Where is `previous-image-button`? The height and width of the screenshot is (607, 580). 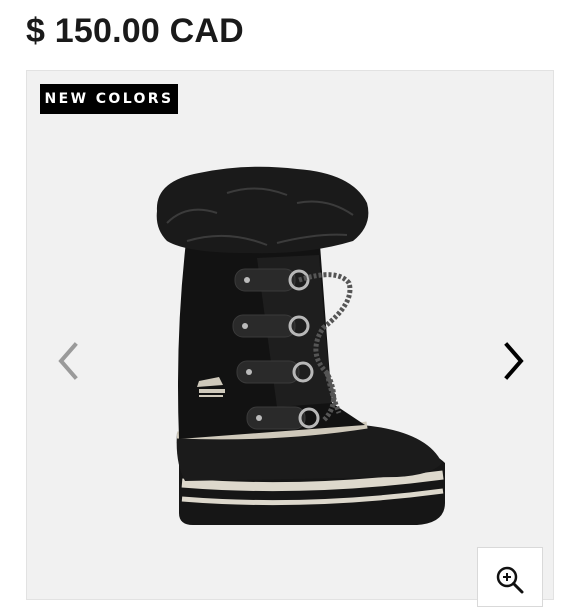
previous-image-button is located at coordinates (68, 361).